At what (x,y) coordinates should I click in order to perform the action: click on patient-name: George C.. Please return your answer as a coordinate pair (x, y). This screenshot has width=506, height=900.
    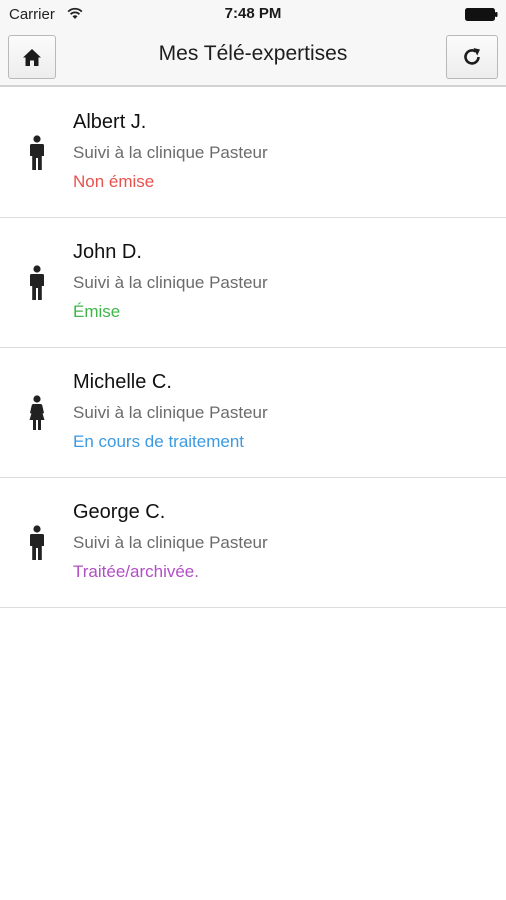
    Looking at the image, I should click on (119, 512).